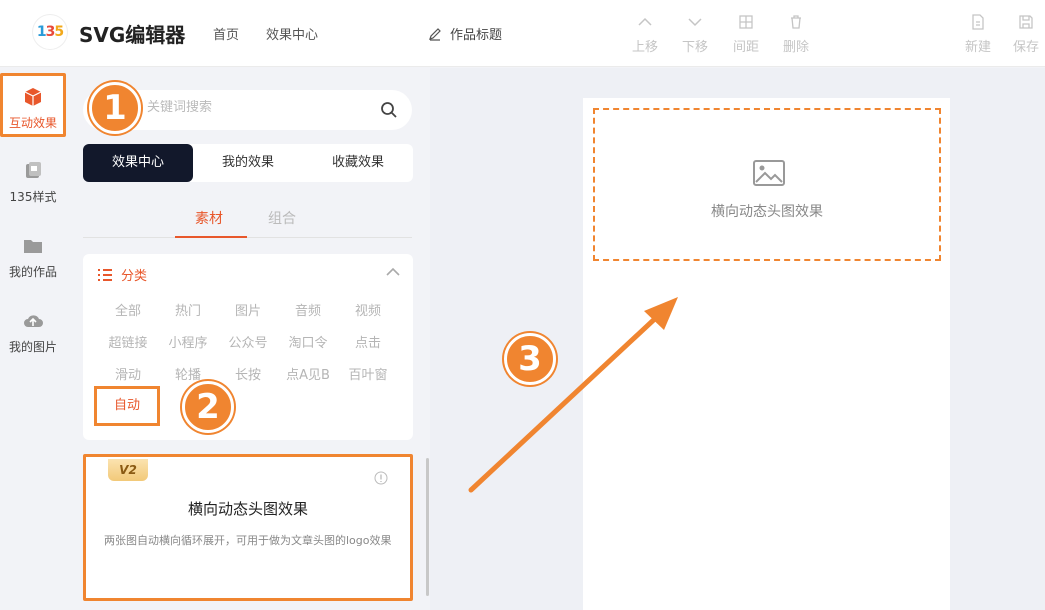 The height and width of the screenshot is (610, 1045). Describe the element at coordinates (33, 170) in the screenshot. I see `style-icon` at that location.